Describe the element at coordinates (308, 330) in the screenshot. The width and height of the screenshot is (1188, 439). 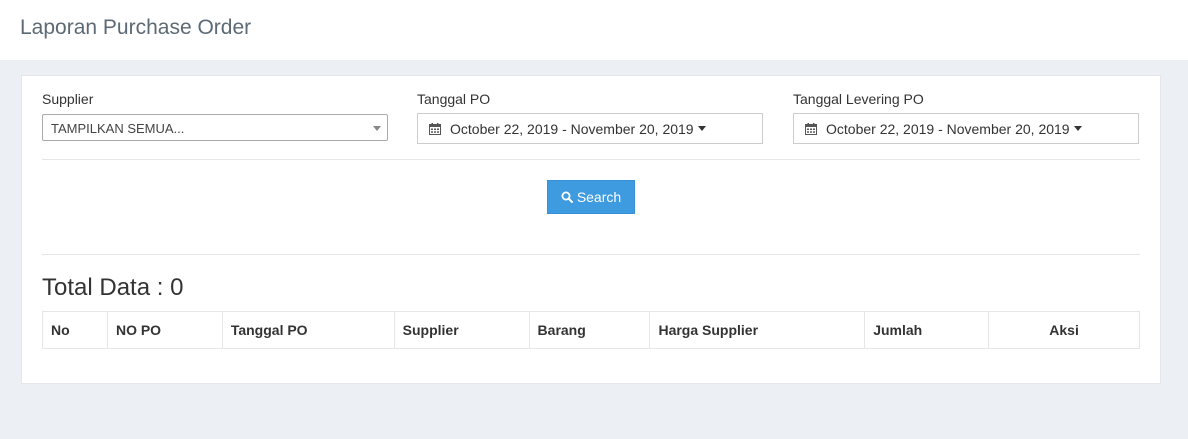
I see `column-header-tanggal-po: Tanggal PO` at that location.